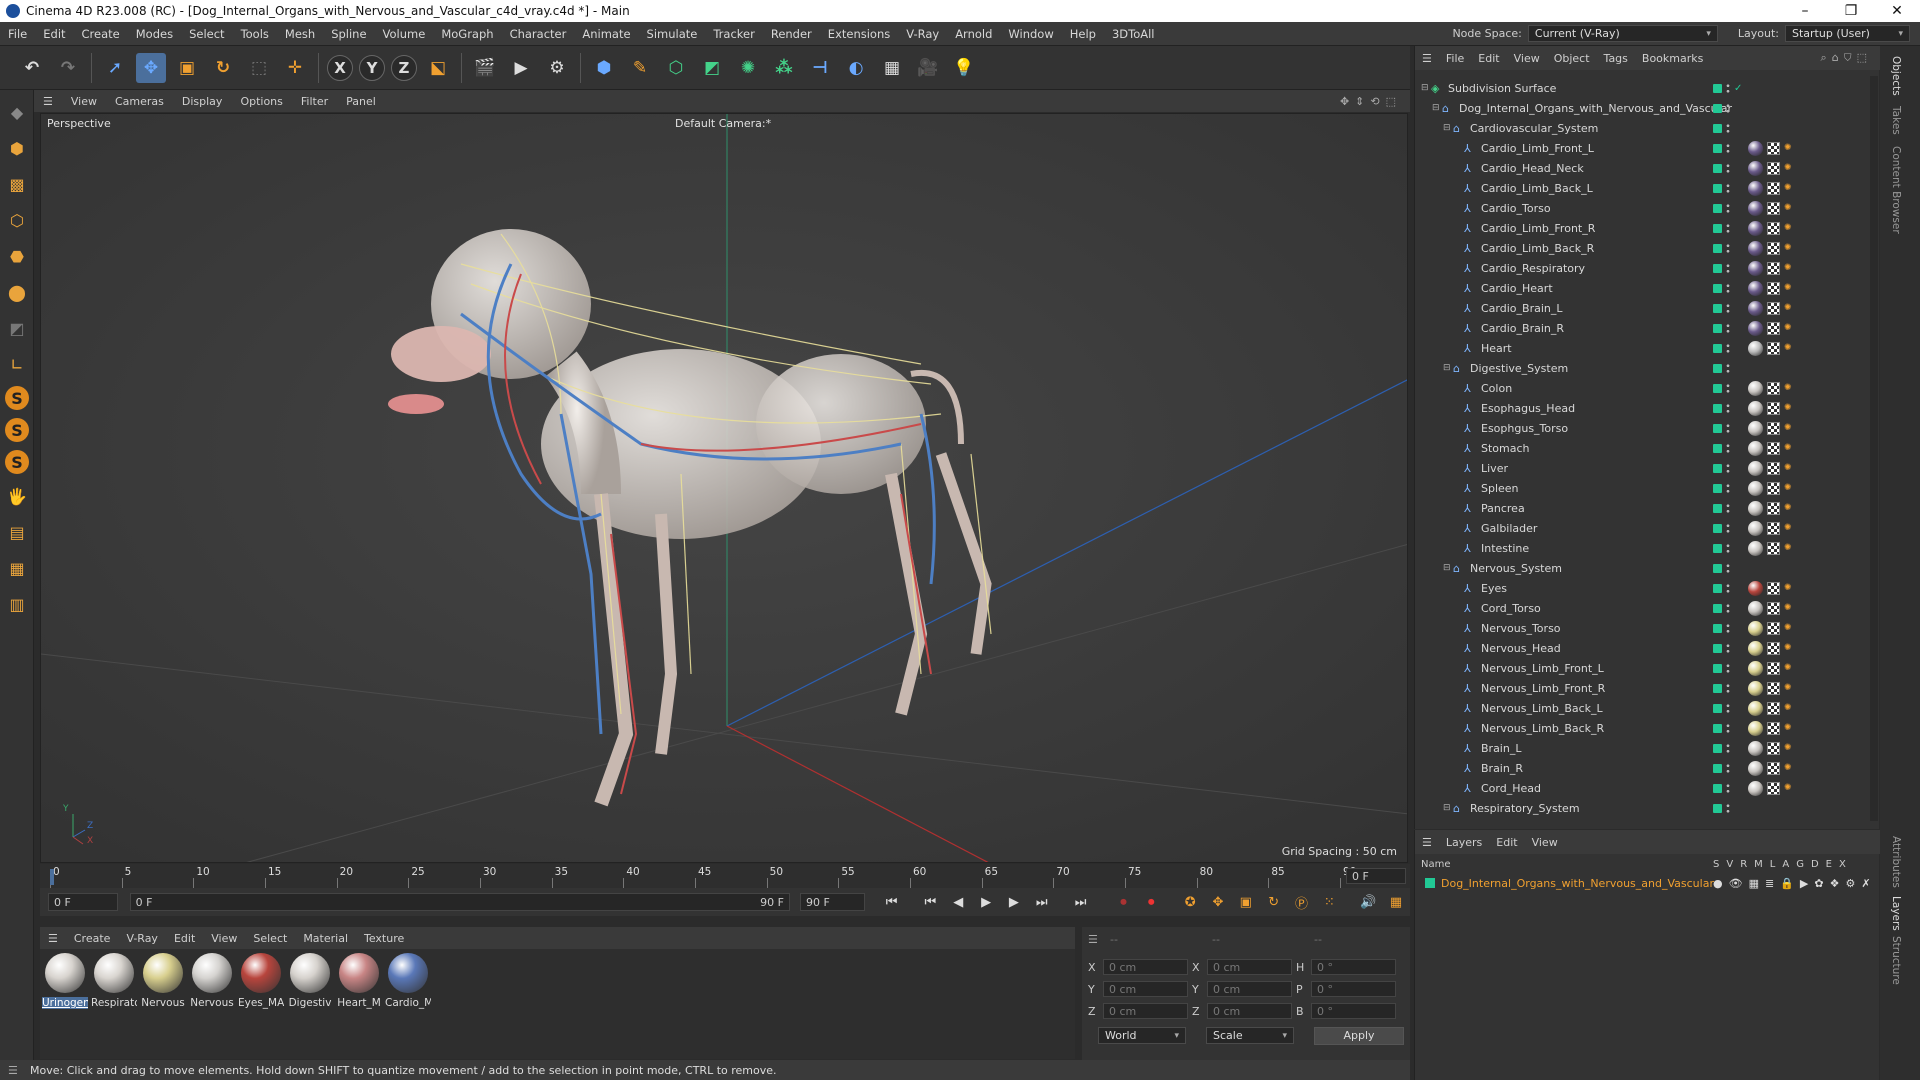 Image resolution: width=1920 pixels, height=1080 pixels. What do you see at coordinates (784, 68) in the screenshot?
I see `mograph-icon: ⁂` at bounding box center [784, 68].